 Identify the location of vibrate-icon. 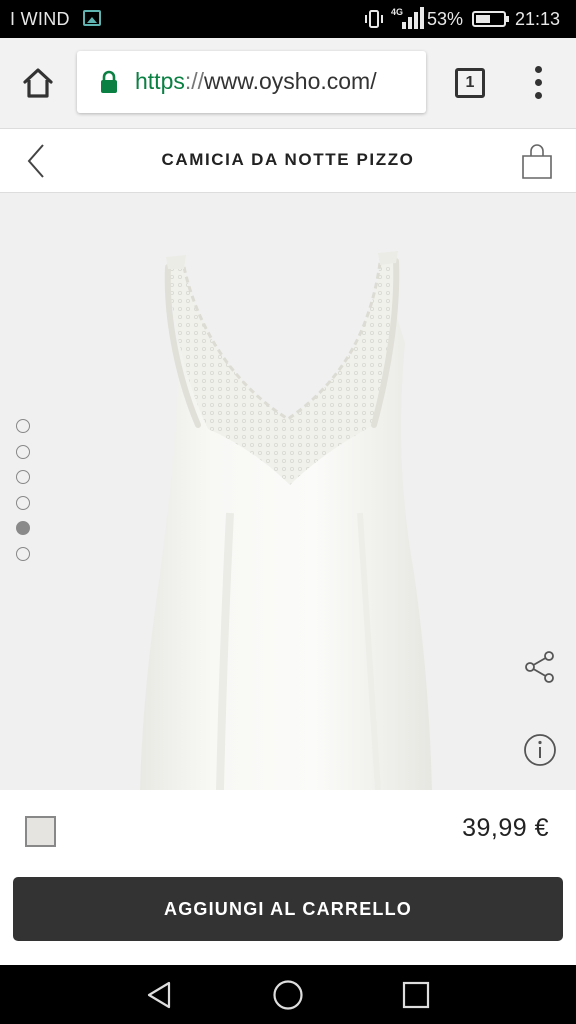
(374, 19).